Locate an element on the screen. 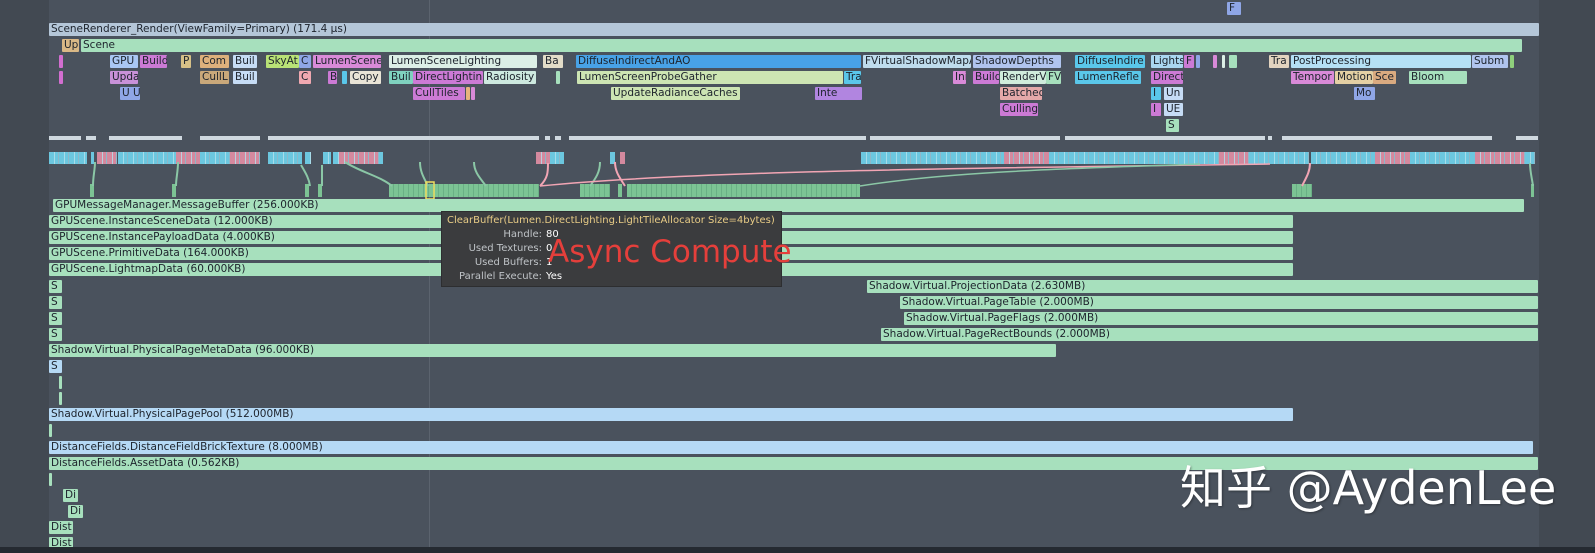 The width and height of the screenshot is (1595, 553). memory-allocation-bar: Dist is located at coordinates (61, 527).